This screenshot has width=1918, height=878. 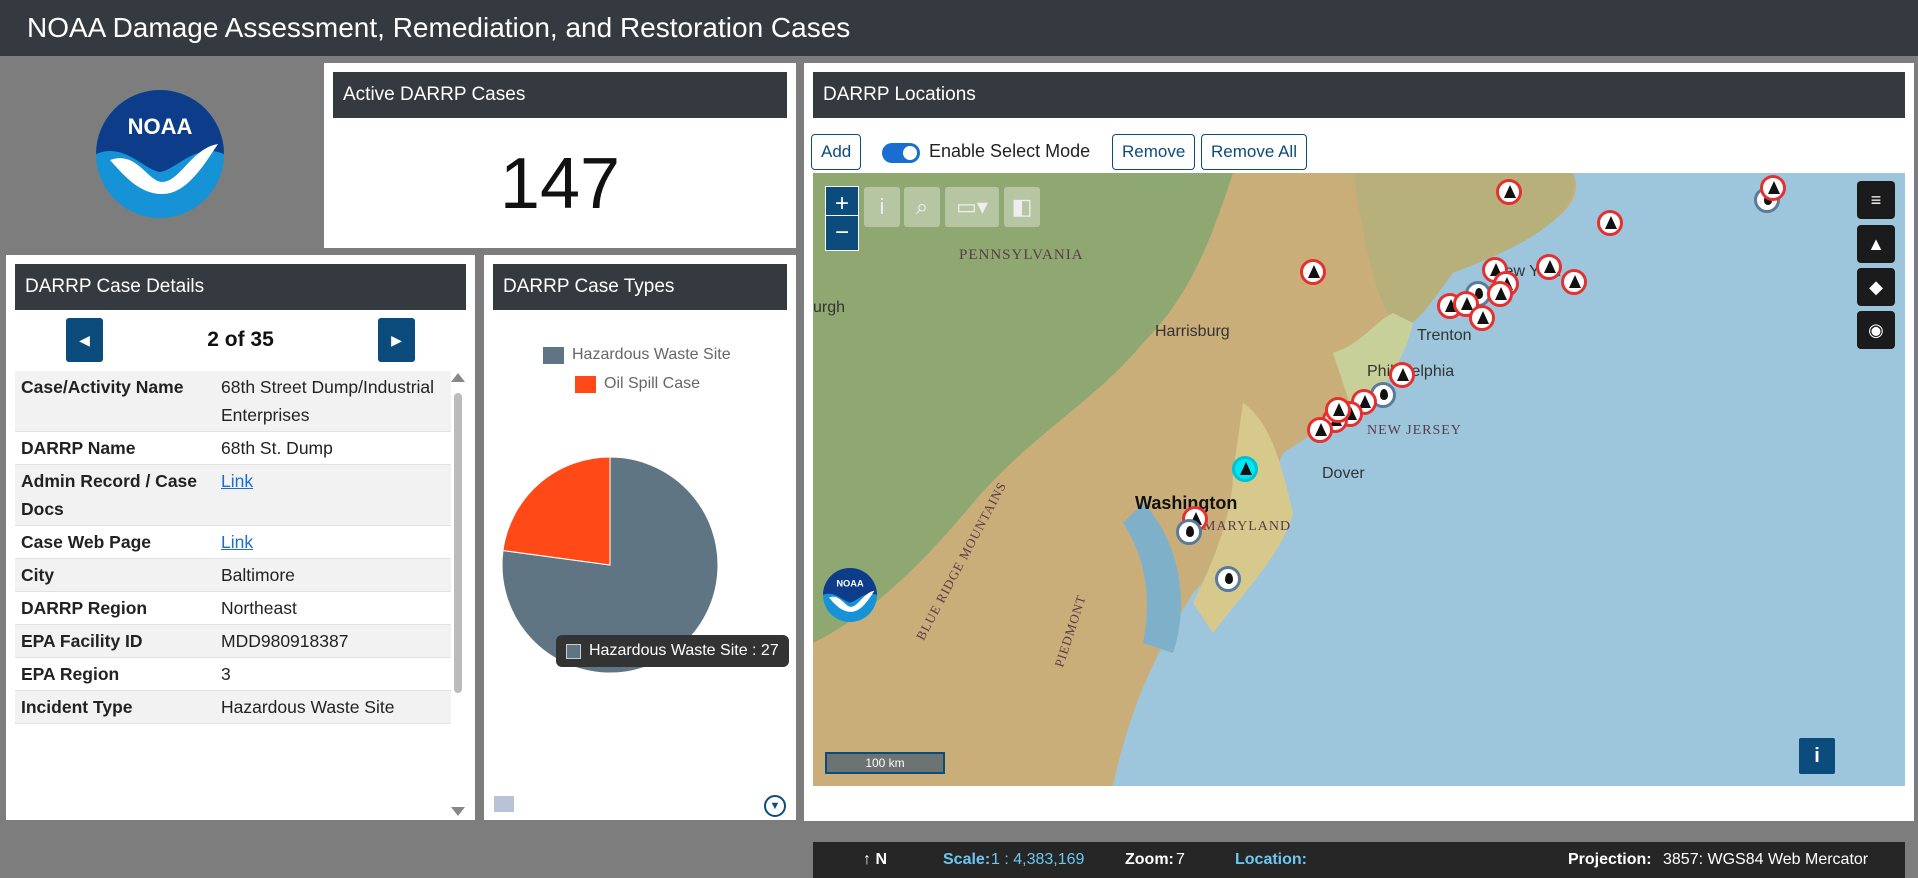 I want to click on scroll-thumb, so click(x=458, y=543).